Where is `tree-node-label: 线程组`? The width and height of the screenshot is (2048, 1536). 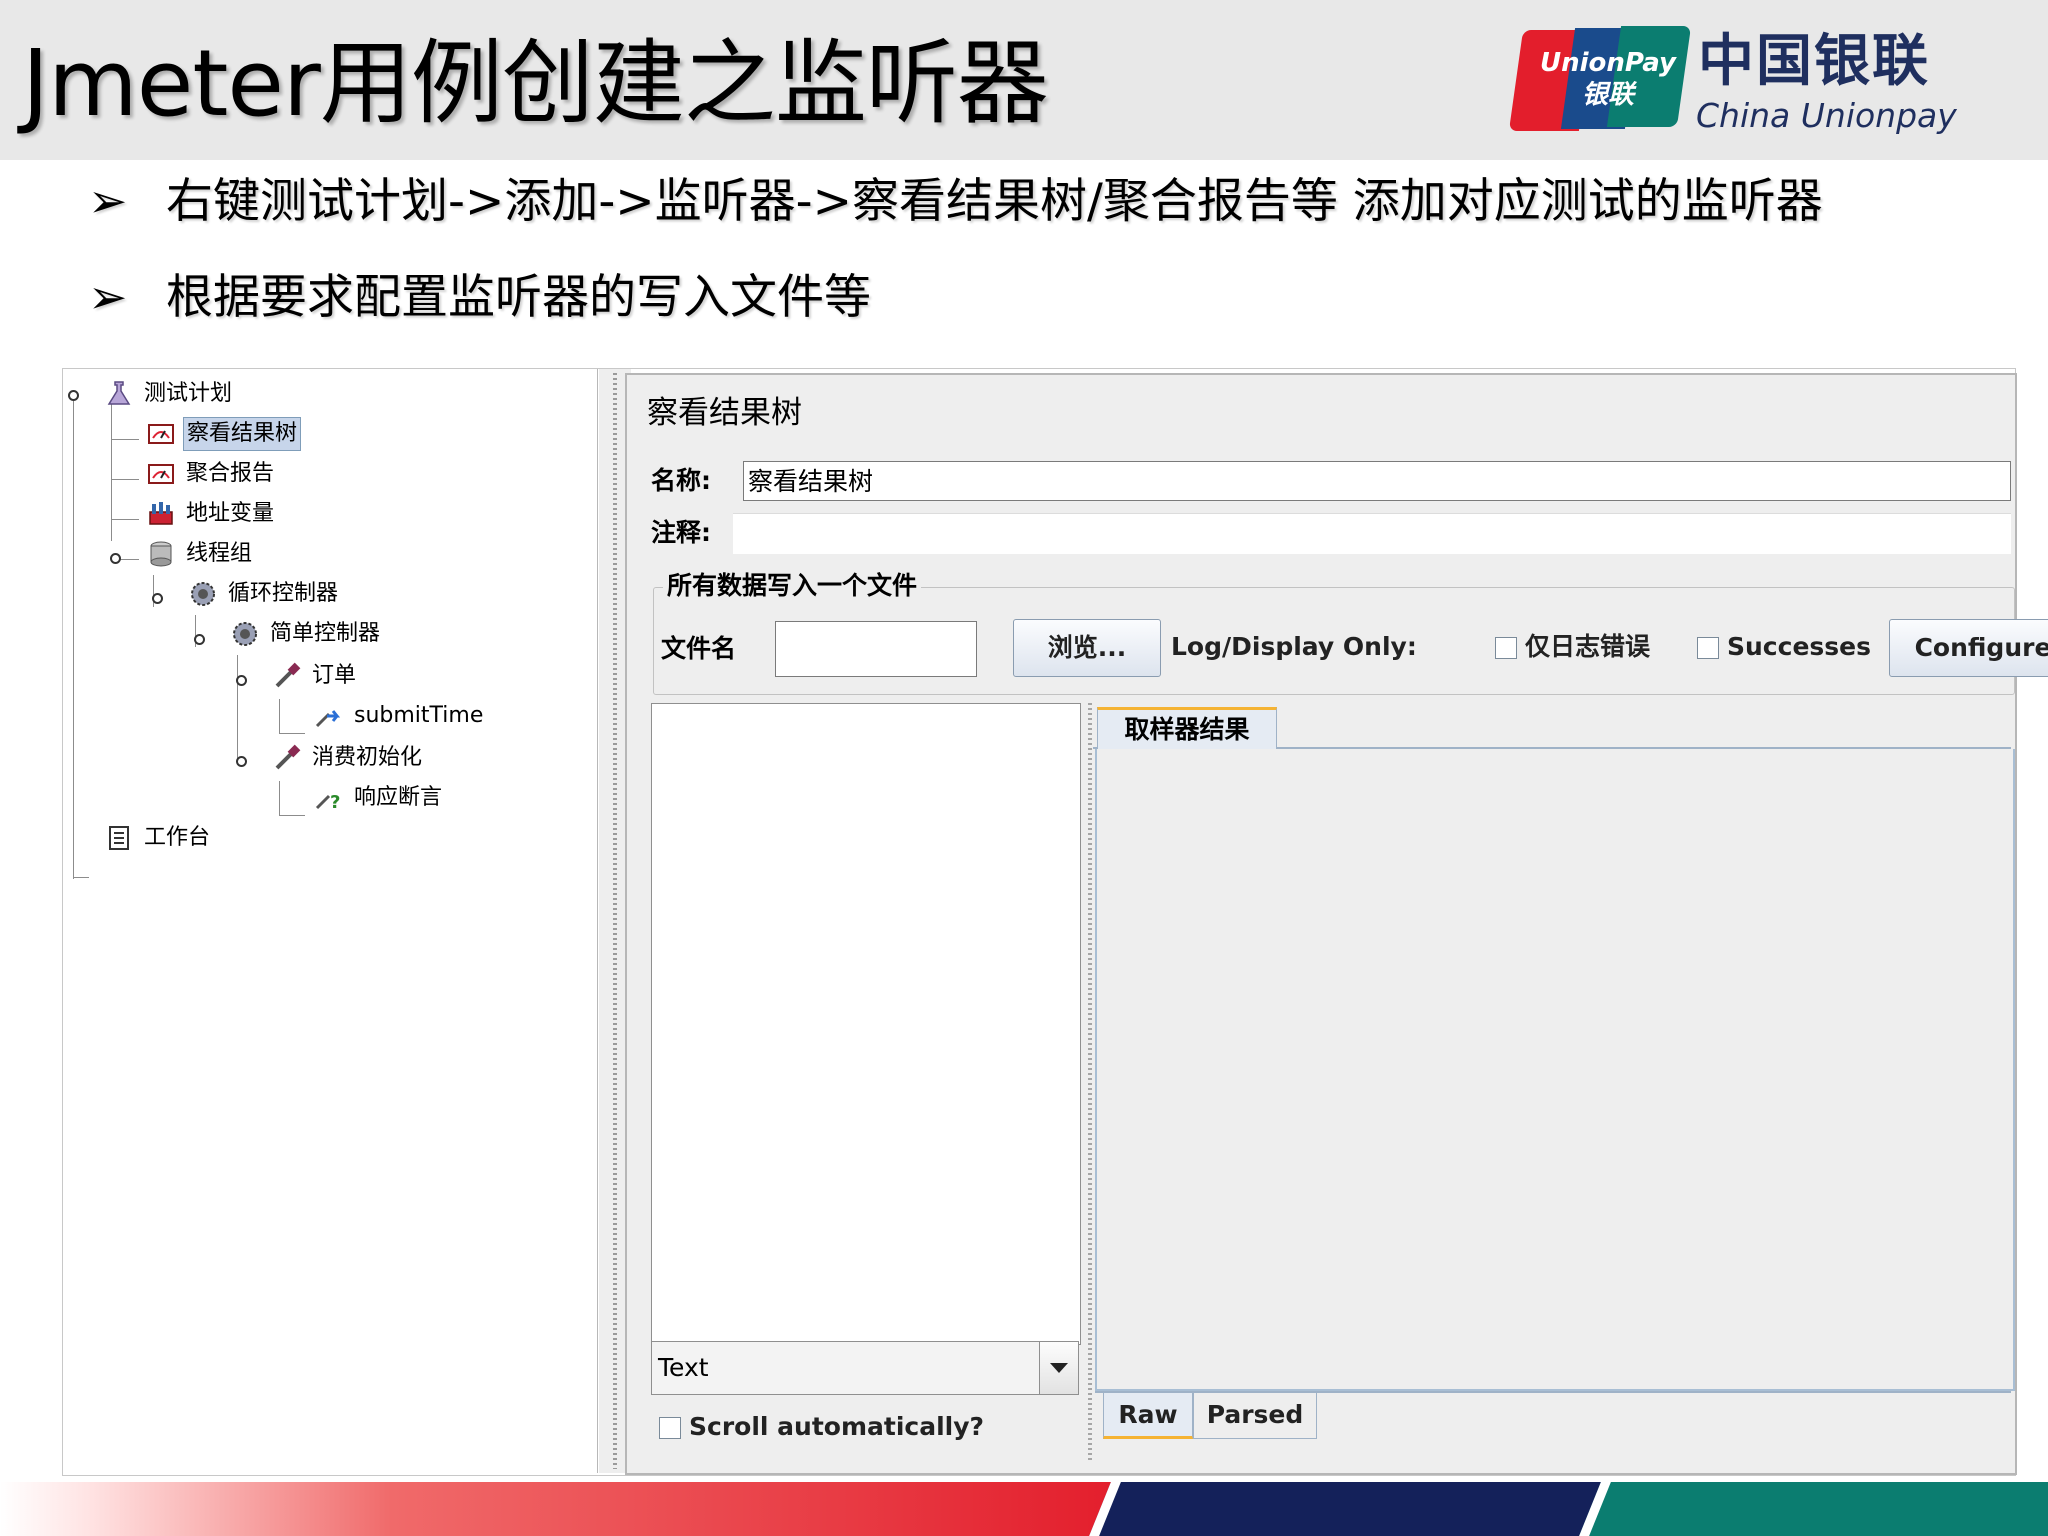 tree-node-label: 线程组 is located at coordinates (219, 553).